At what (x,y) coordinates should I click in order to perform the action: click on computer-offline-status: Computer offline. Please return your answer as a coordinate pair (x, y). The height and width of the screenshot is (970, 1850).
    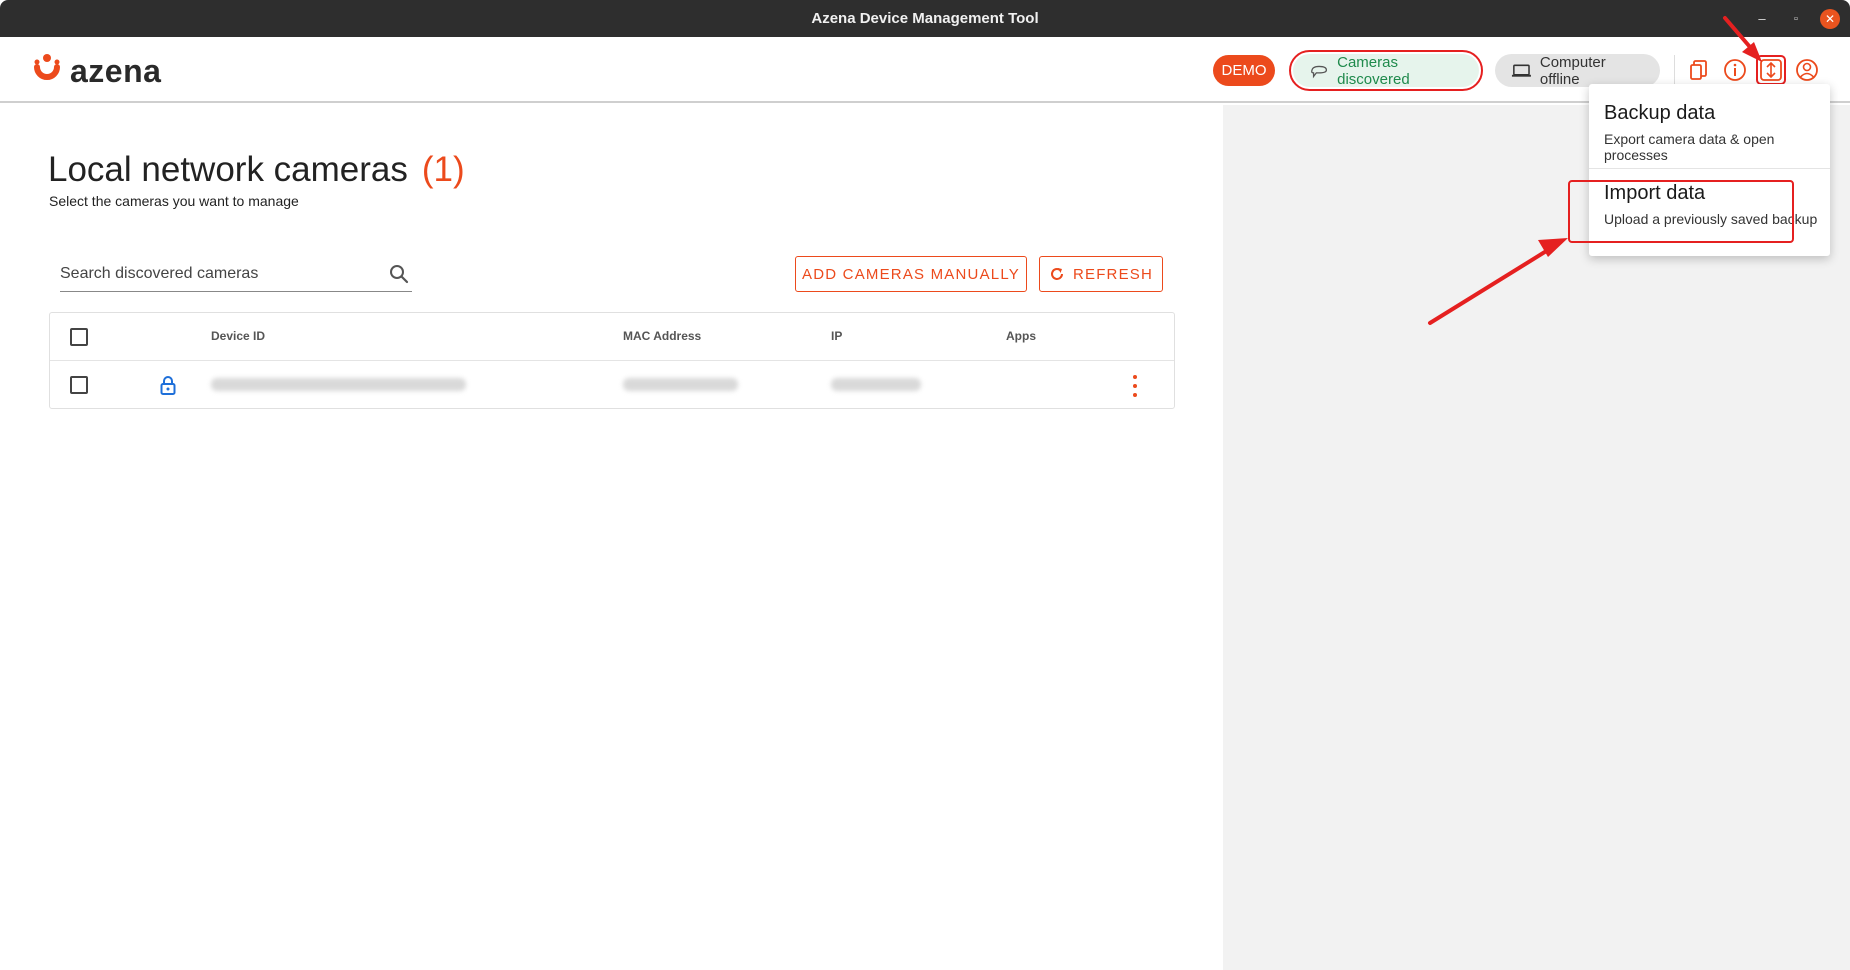
    Looking at the image, I should click on (1577, 70).